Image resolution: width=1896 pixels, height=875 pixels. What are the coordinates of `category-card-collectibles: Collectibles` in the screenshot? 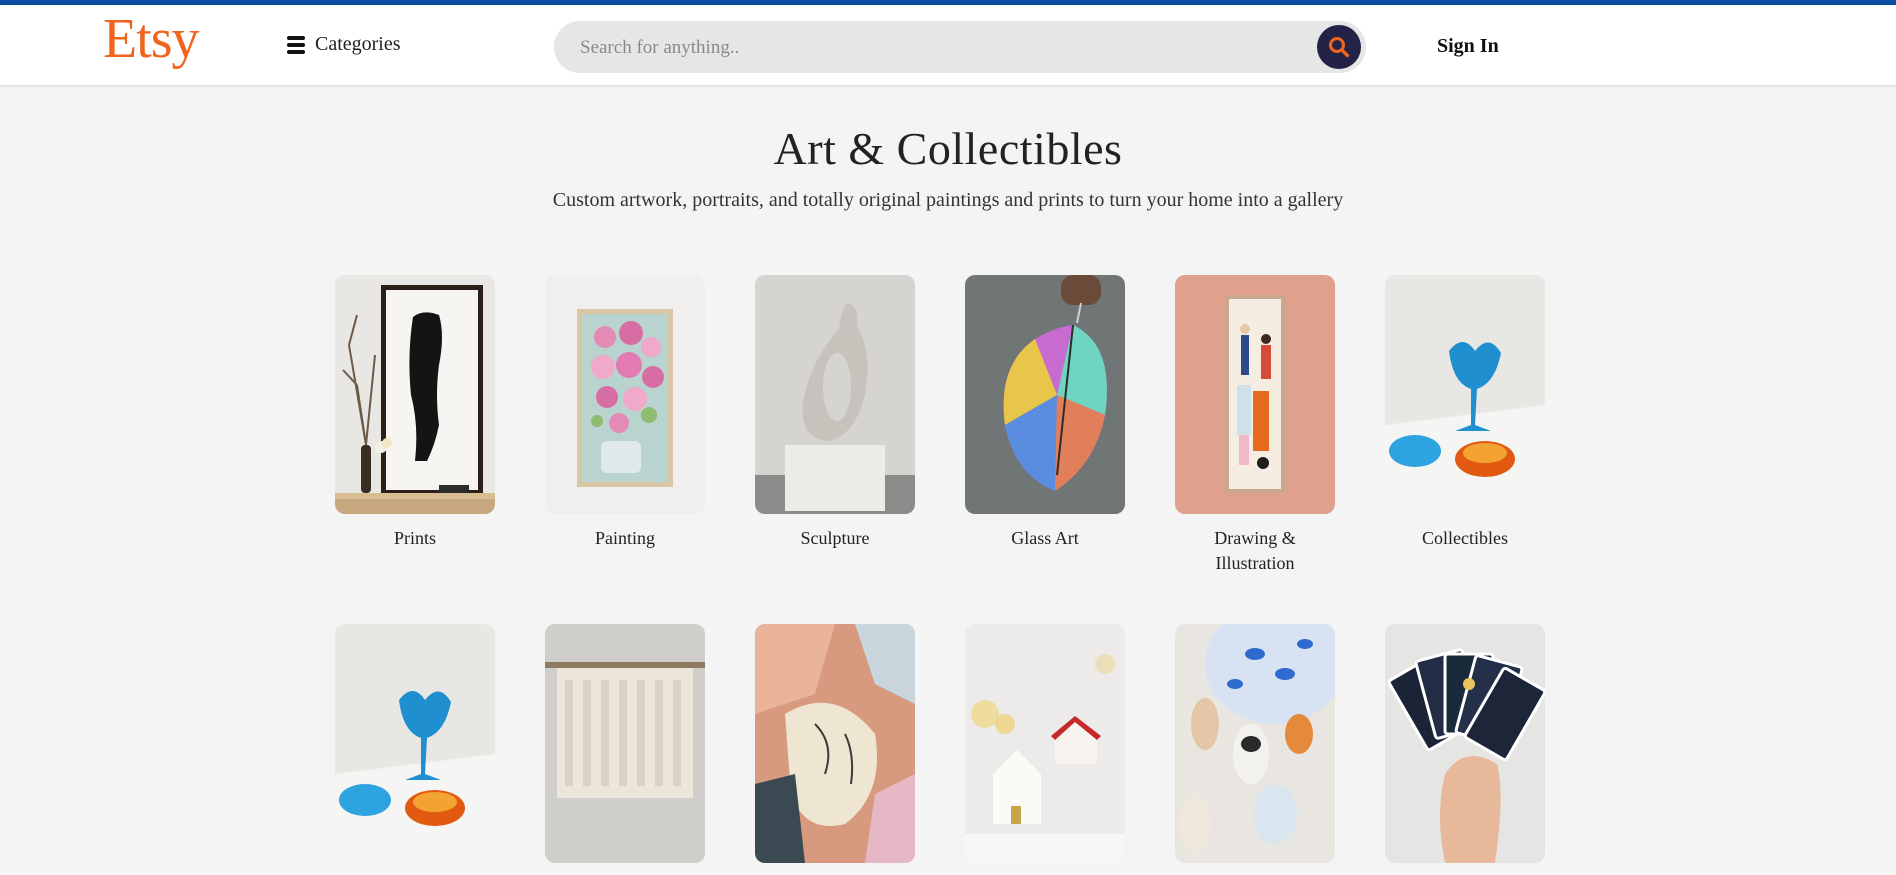 It's located at (1465, 449).